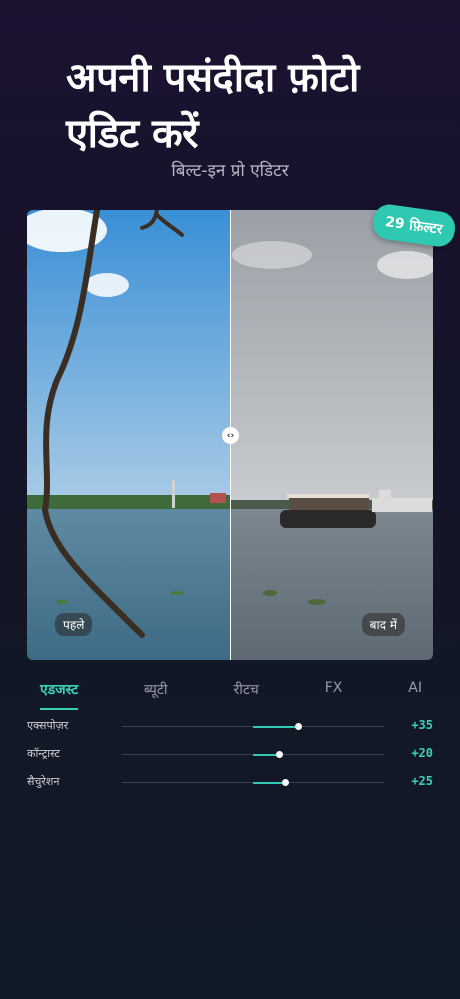 This screenshot has width=460, height=999. Describe the element at coordinates (415, 693) in the screenshot. I see `tab-ai: AI` at that location.